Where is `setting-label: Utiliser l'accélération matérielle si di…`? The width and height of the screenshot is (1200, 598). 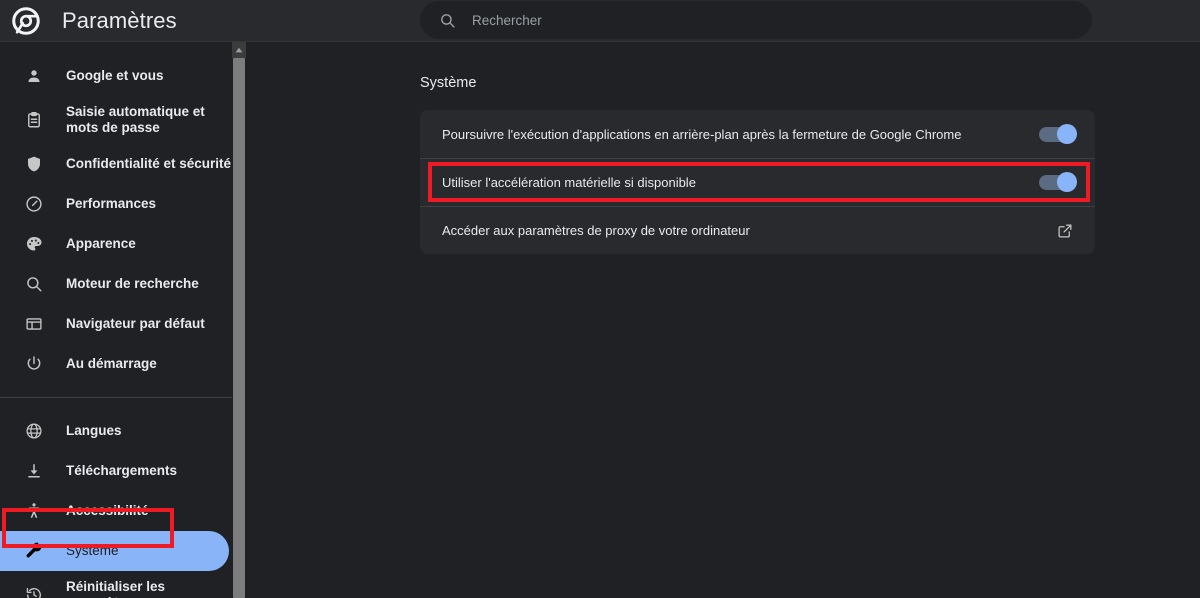 setting-label: Utiliser l'accélération matérielle si di… is located at coordinates (569, 182).